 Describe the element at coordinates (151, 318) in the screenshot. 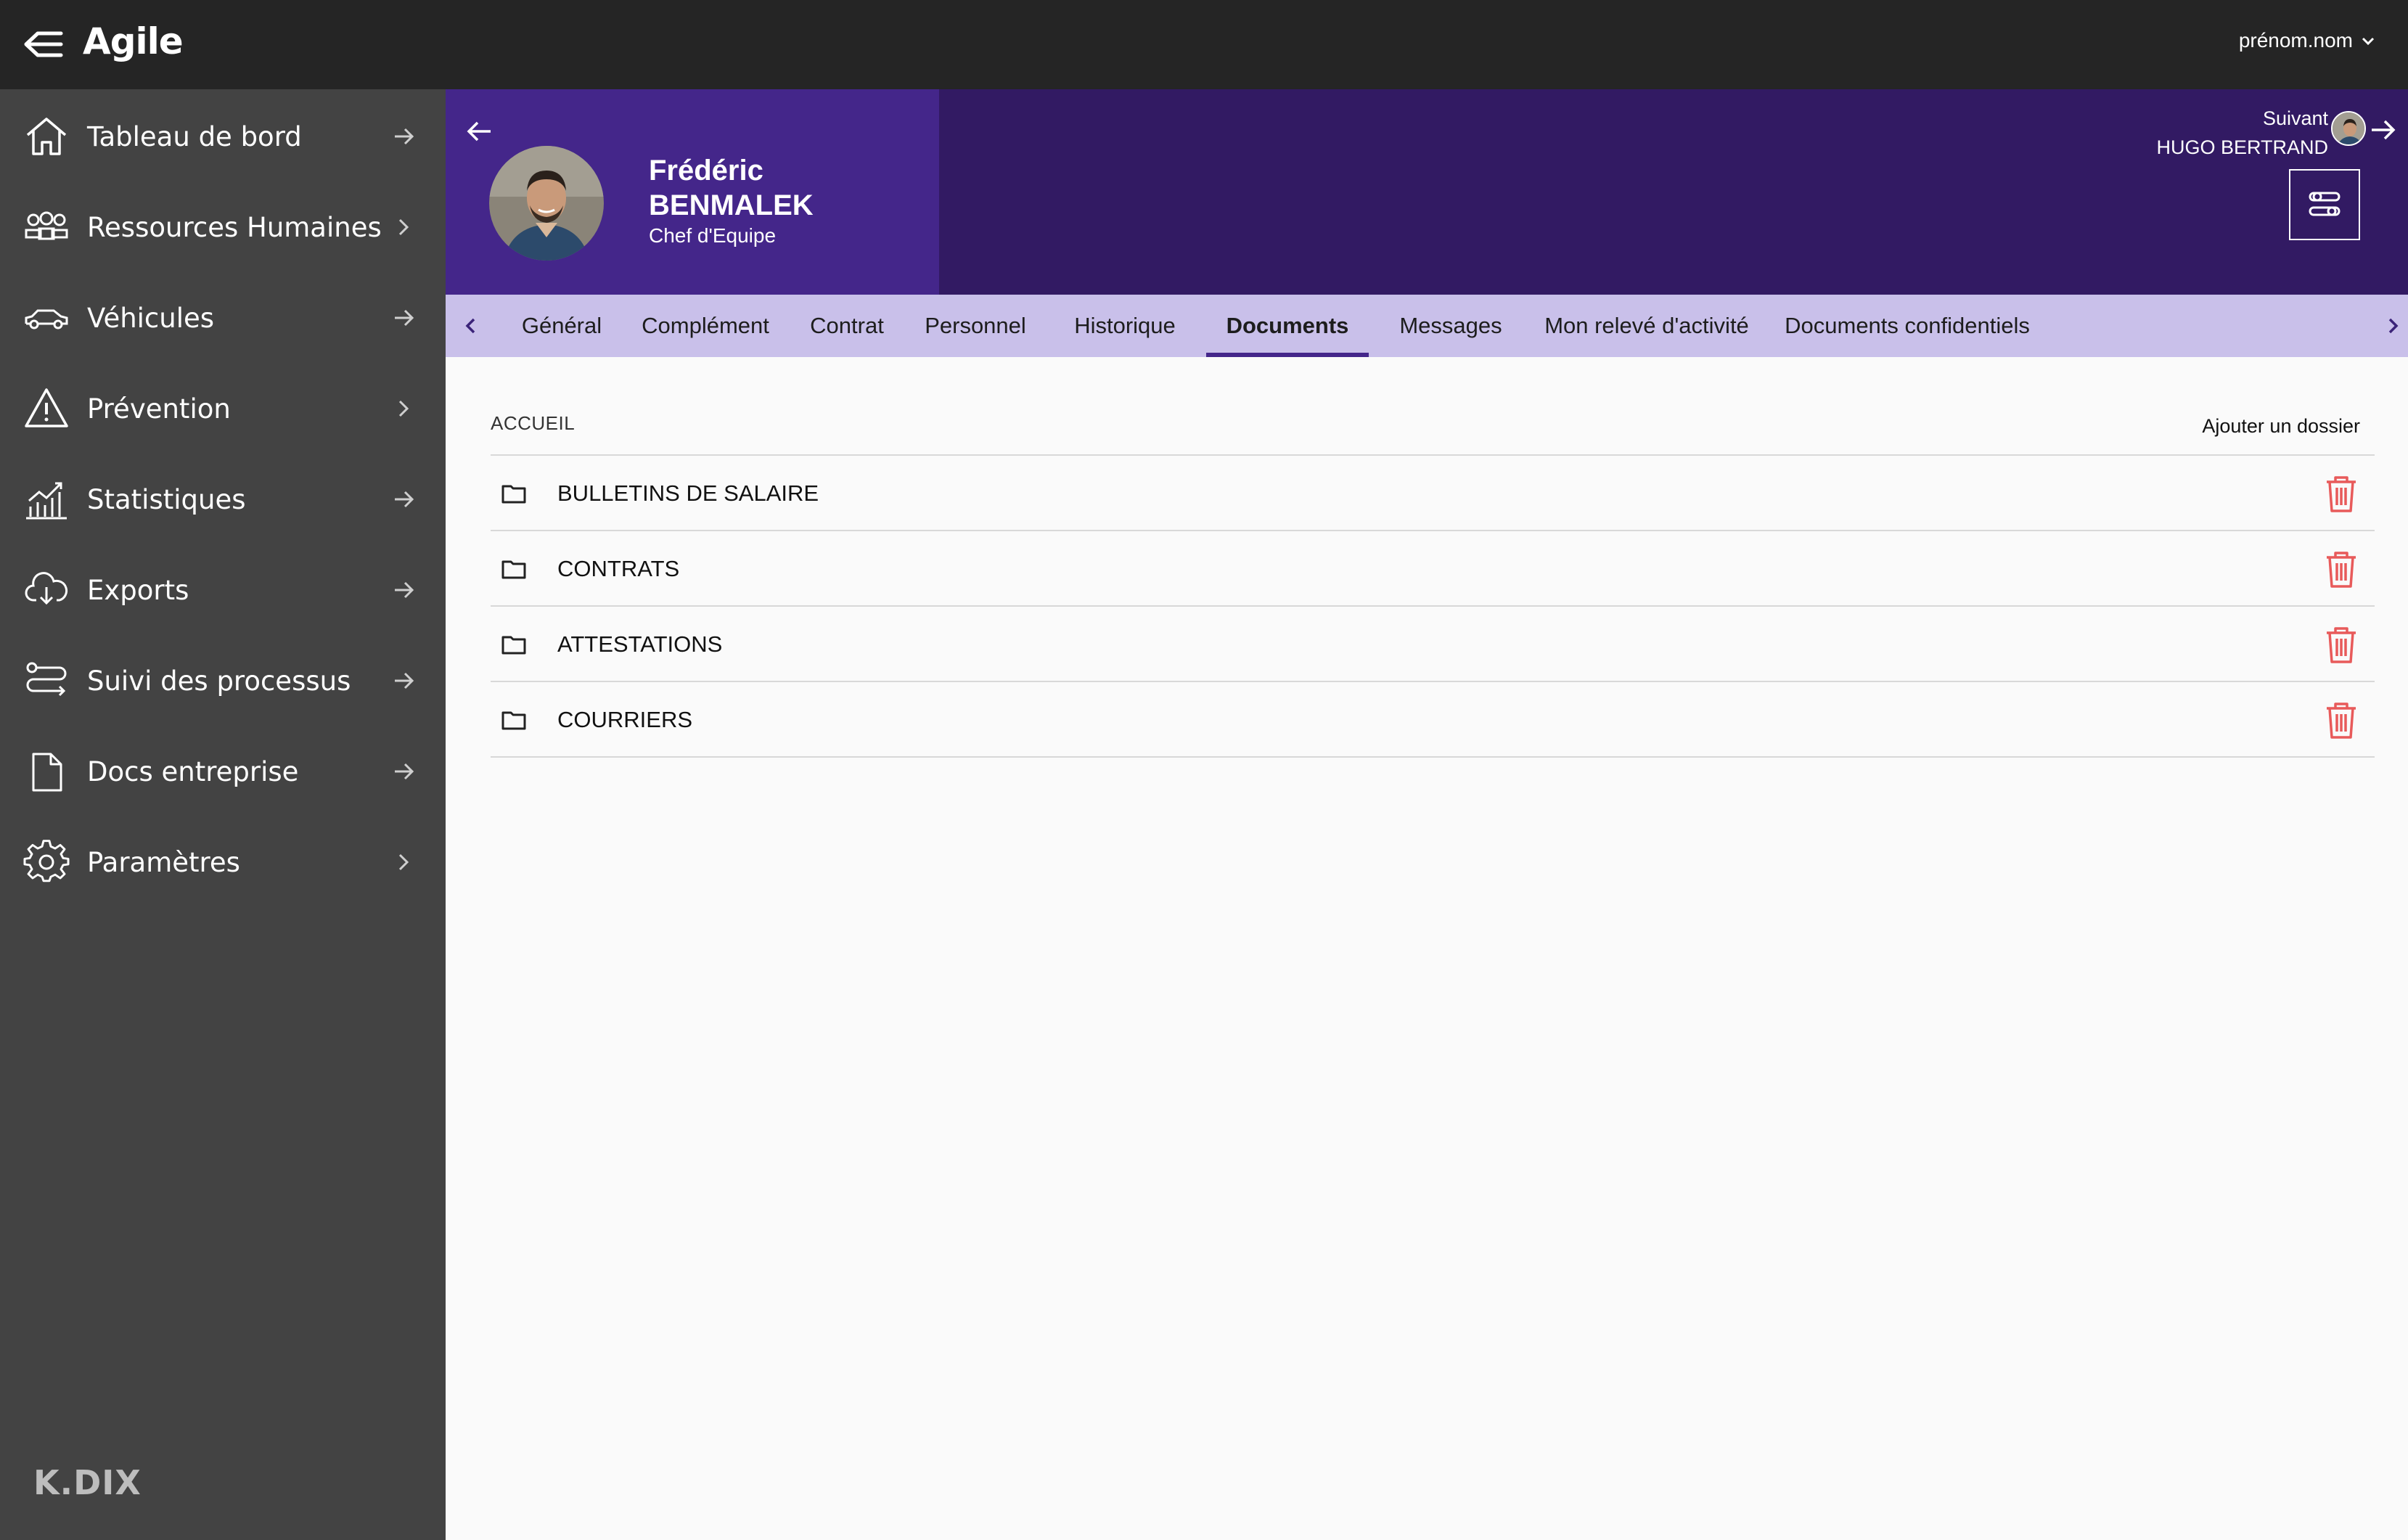

I see `sidebar-item-label: Véhicules` at that location.